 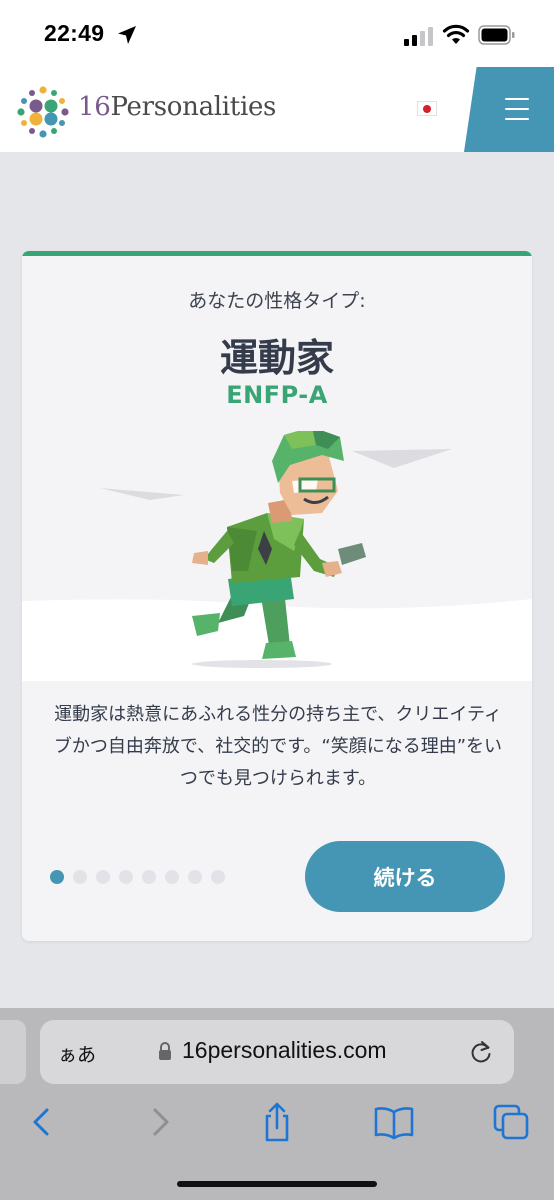 What do you see at coordinates (277, 395) in the screenshot?
I see `personality-type-code: ENFP-A` at bounding box center [277, 395].